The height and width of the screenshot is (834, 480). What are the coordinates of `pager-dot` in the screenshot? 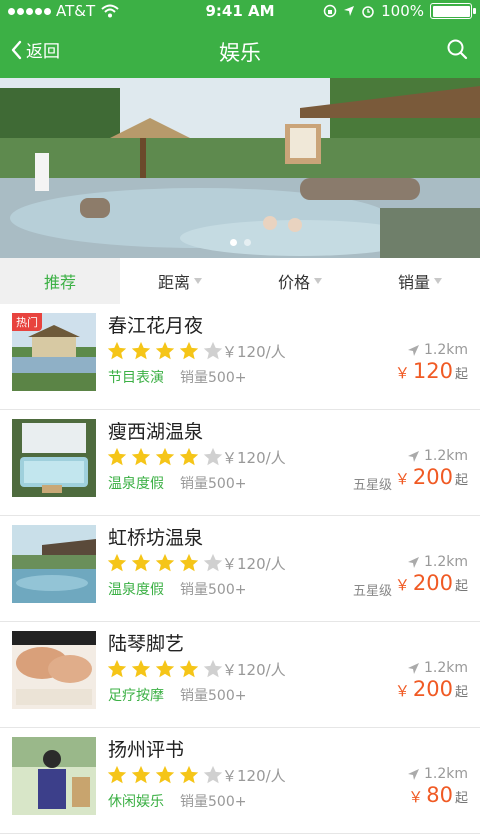 It's located at (247, 242).